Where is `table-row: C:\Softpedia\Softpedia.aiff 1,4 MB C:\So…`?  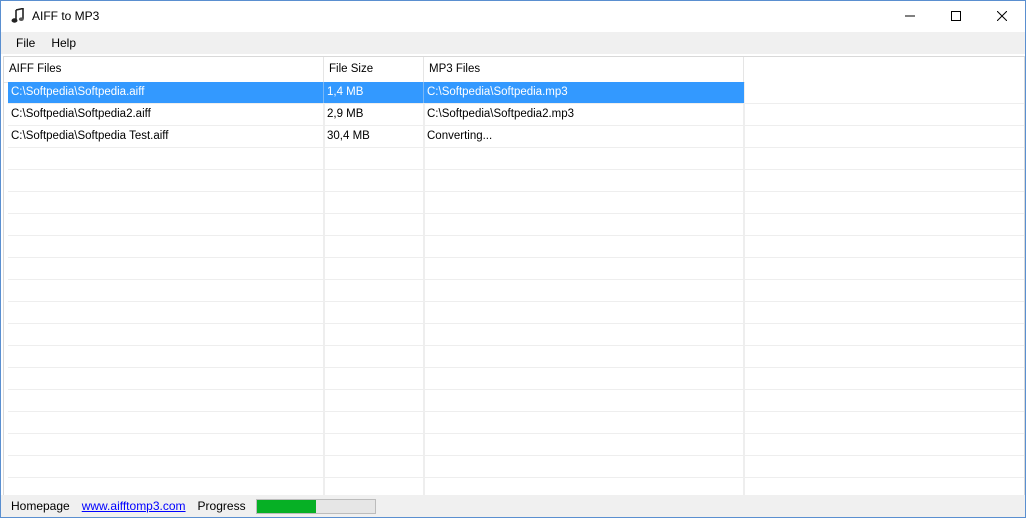 table-row: C:\Softpedia\Softpedia.aiff 1,4 MB C:\So… is located at coordinates (516, 93).